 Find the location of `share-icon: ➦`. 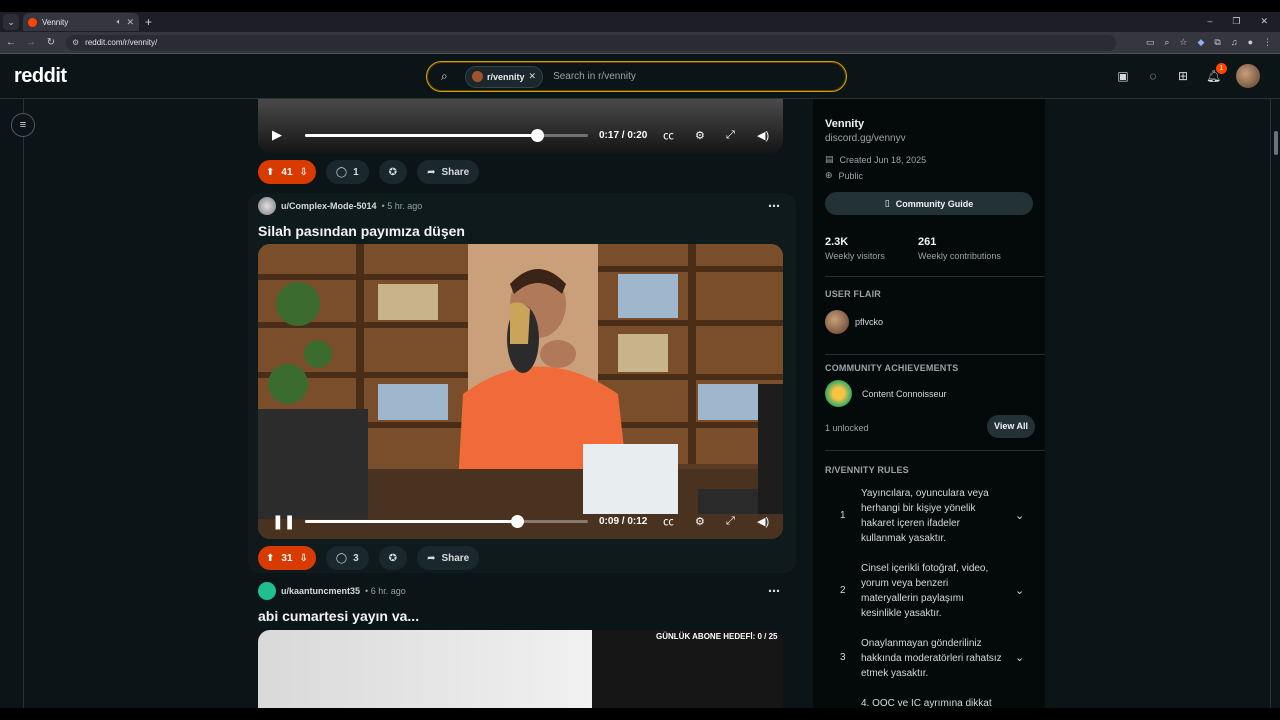

share-icon: ➦ is located at coordinates (431, 558).